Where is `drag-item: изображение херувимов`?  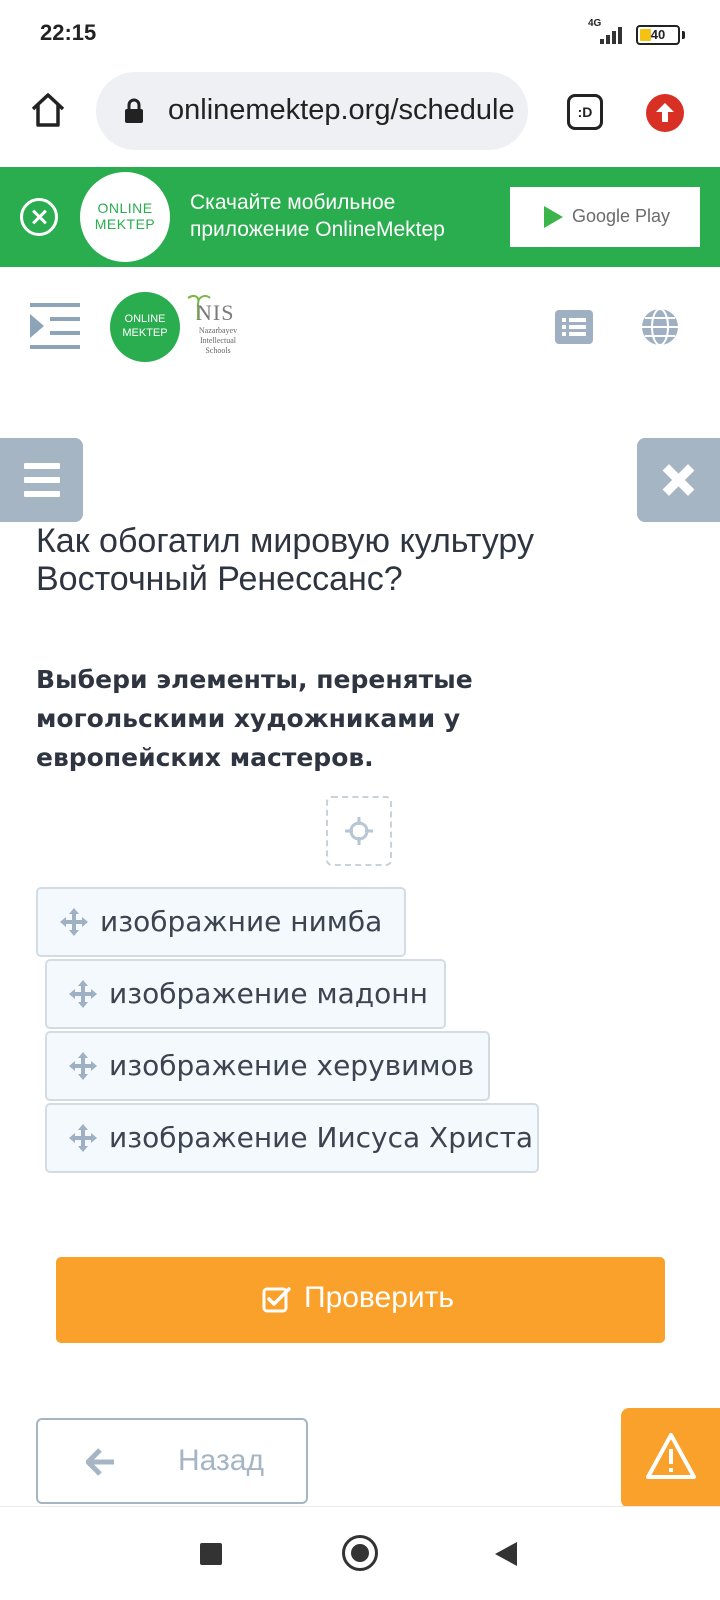
drag-item: изображение херувимов is located at coordinates (267, 1066).